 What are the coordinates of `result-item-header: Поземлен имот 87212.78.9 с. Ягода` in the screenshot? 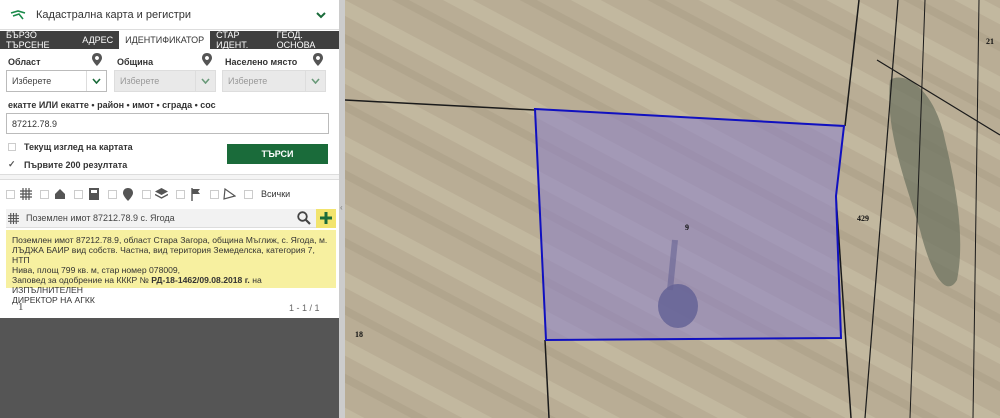 It's located at (171, 218).